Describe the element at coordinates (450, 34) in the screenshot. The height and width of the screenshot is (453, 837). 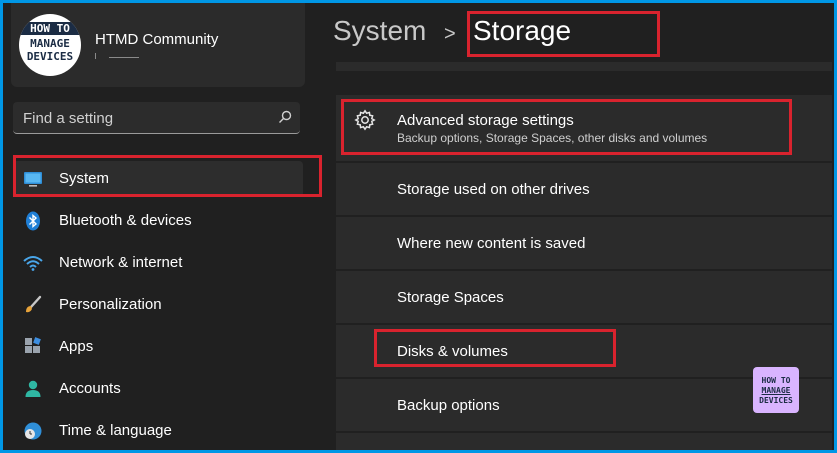
I see `chevron-right-icon: >` at that location.